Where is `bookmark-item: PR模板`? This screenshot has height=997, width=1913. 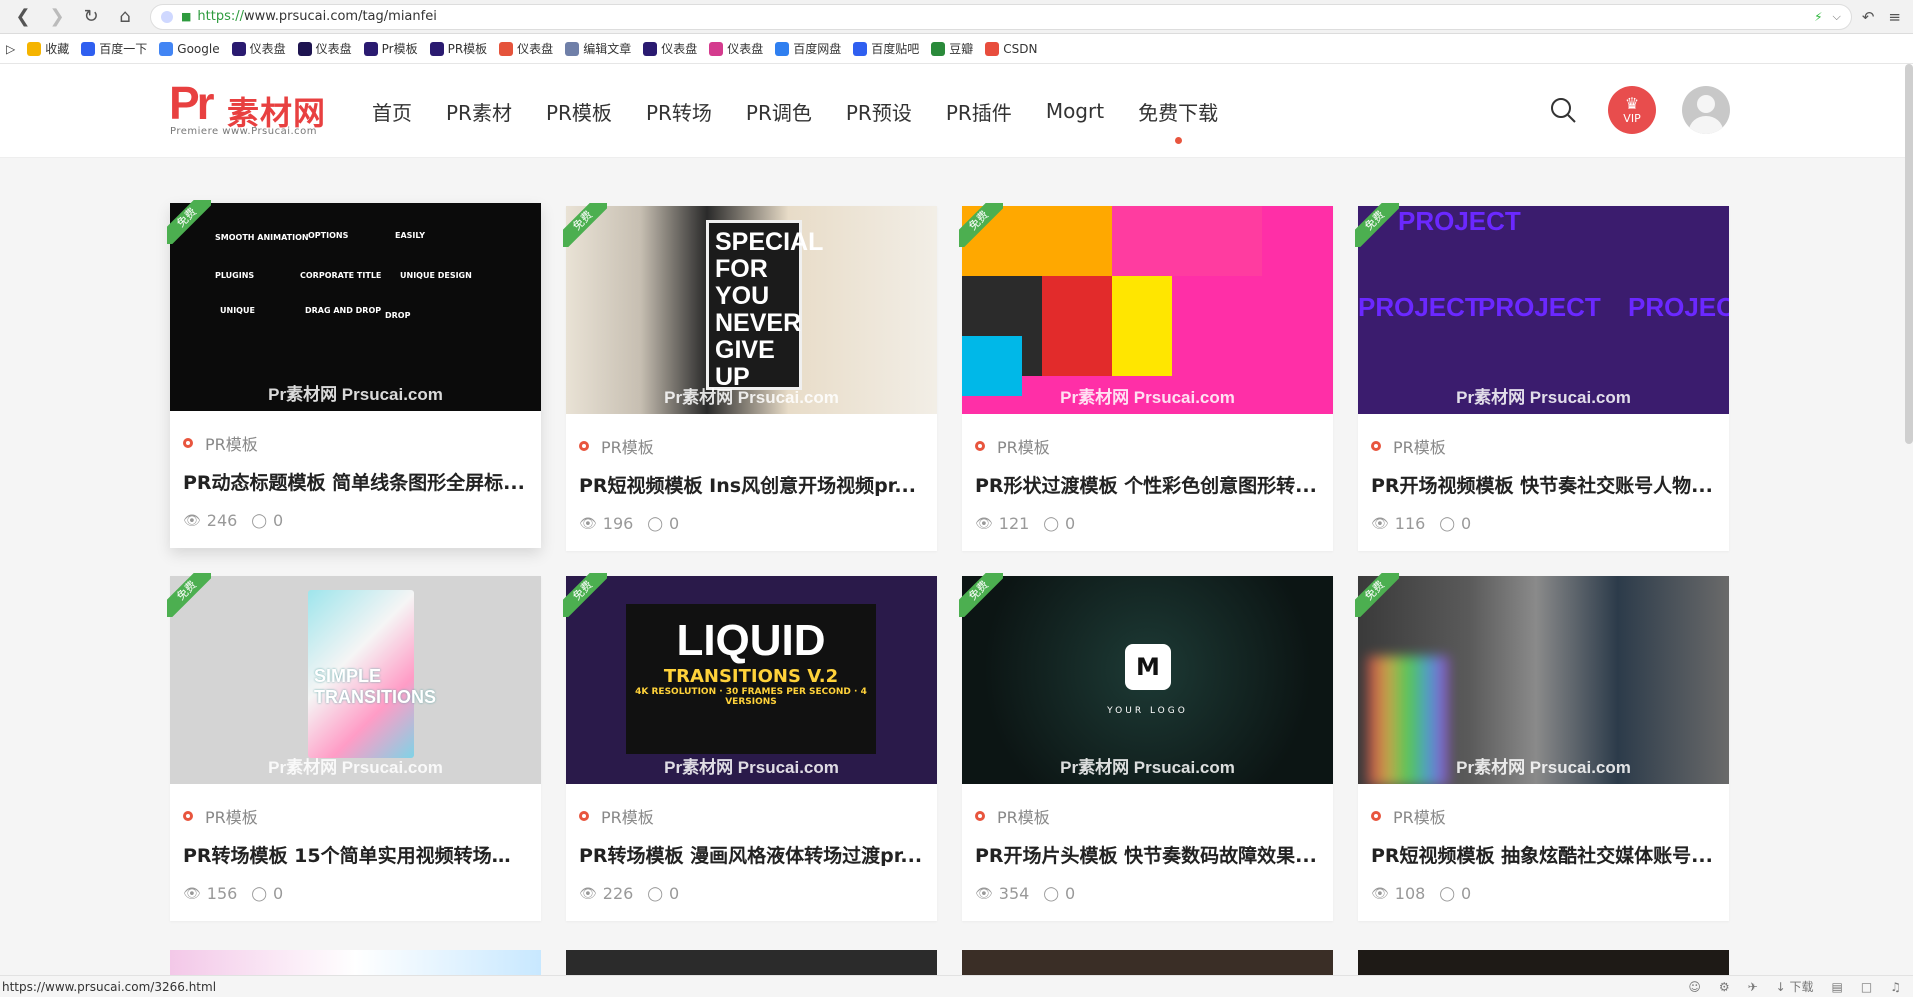
bookmark-item: PR模板 is located at coordinates (458, 48).